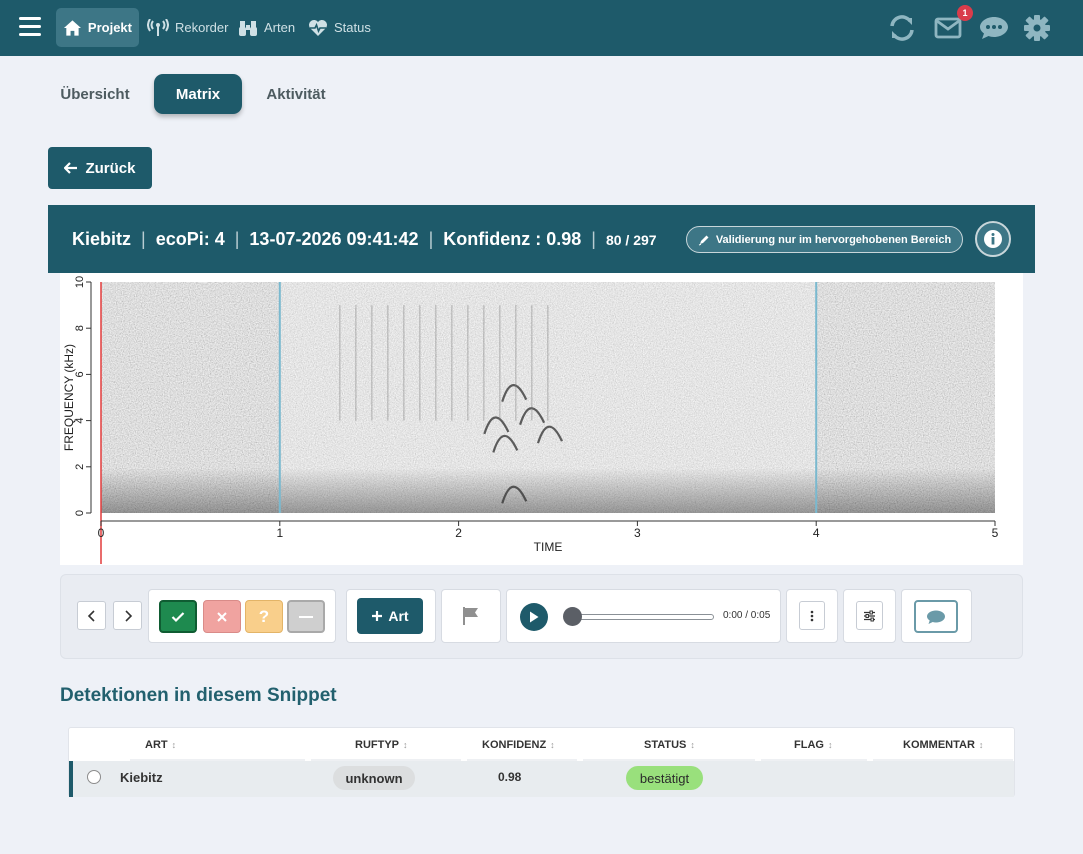  I want to click on header-confidence: Konfidenz : 0.98, so click(512, 239).